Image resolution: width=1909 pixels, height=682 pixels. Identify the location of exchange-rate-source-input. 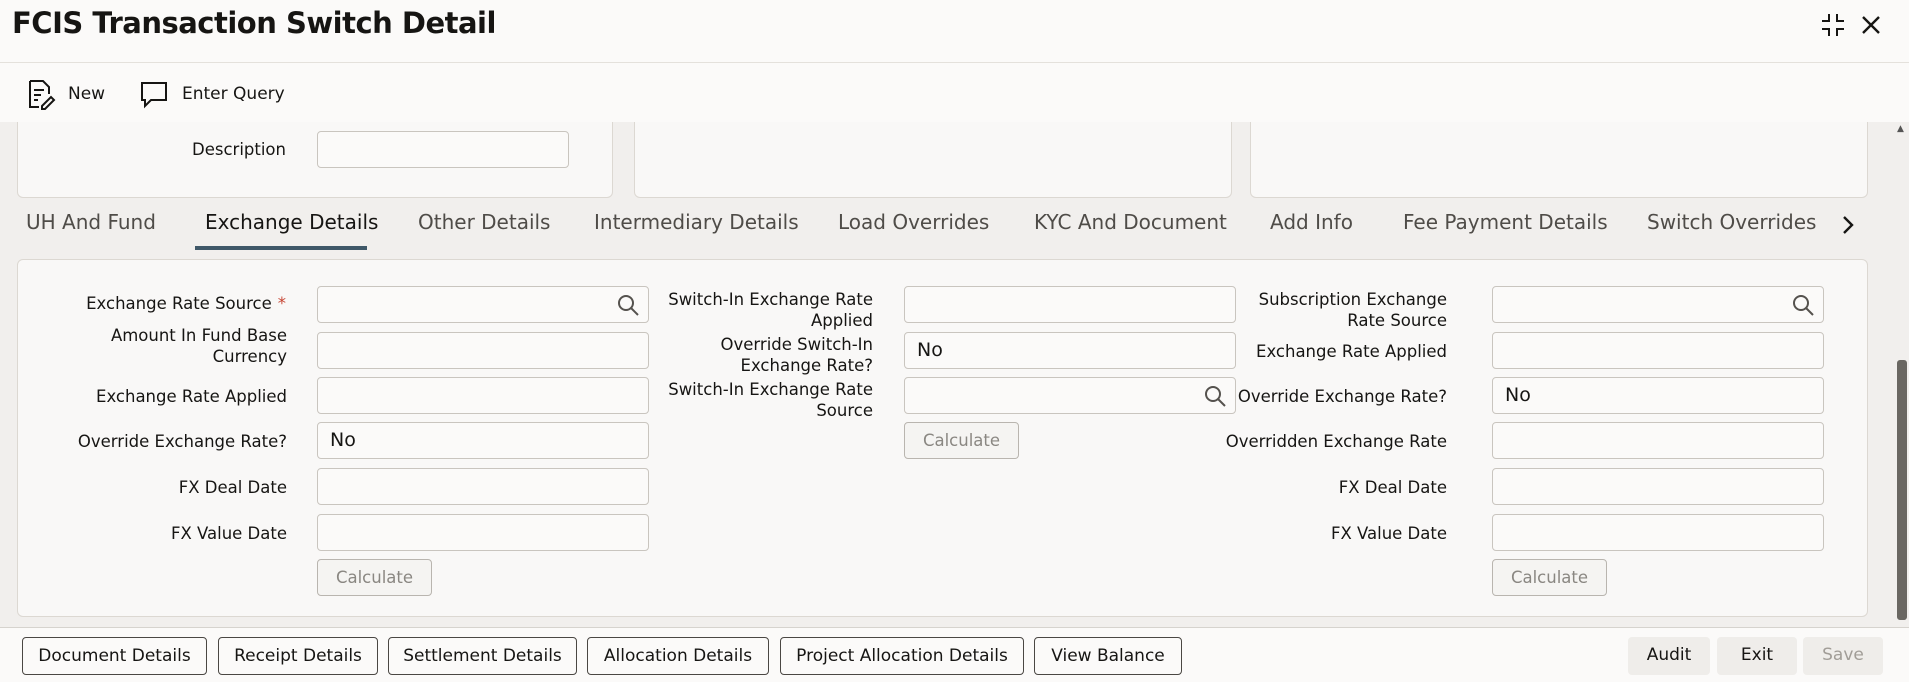
(483, 304).